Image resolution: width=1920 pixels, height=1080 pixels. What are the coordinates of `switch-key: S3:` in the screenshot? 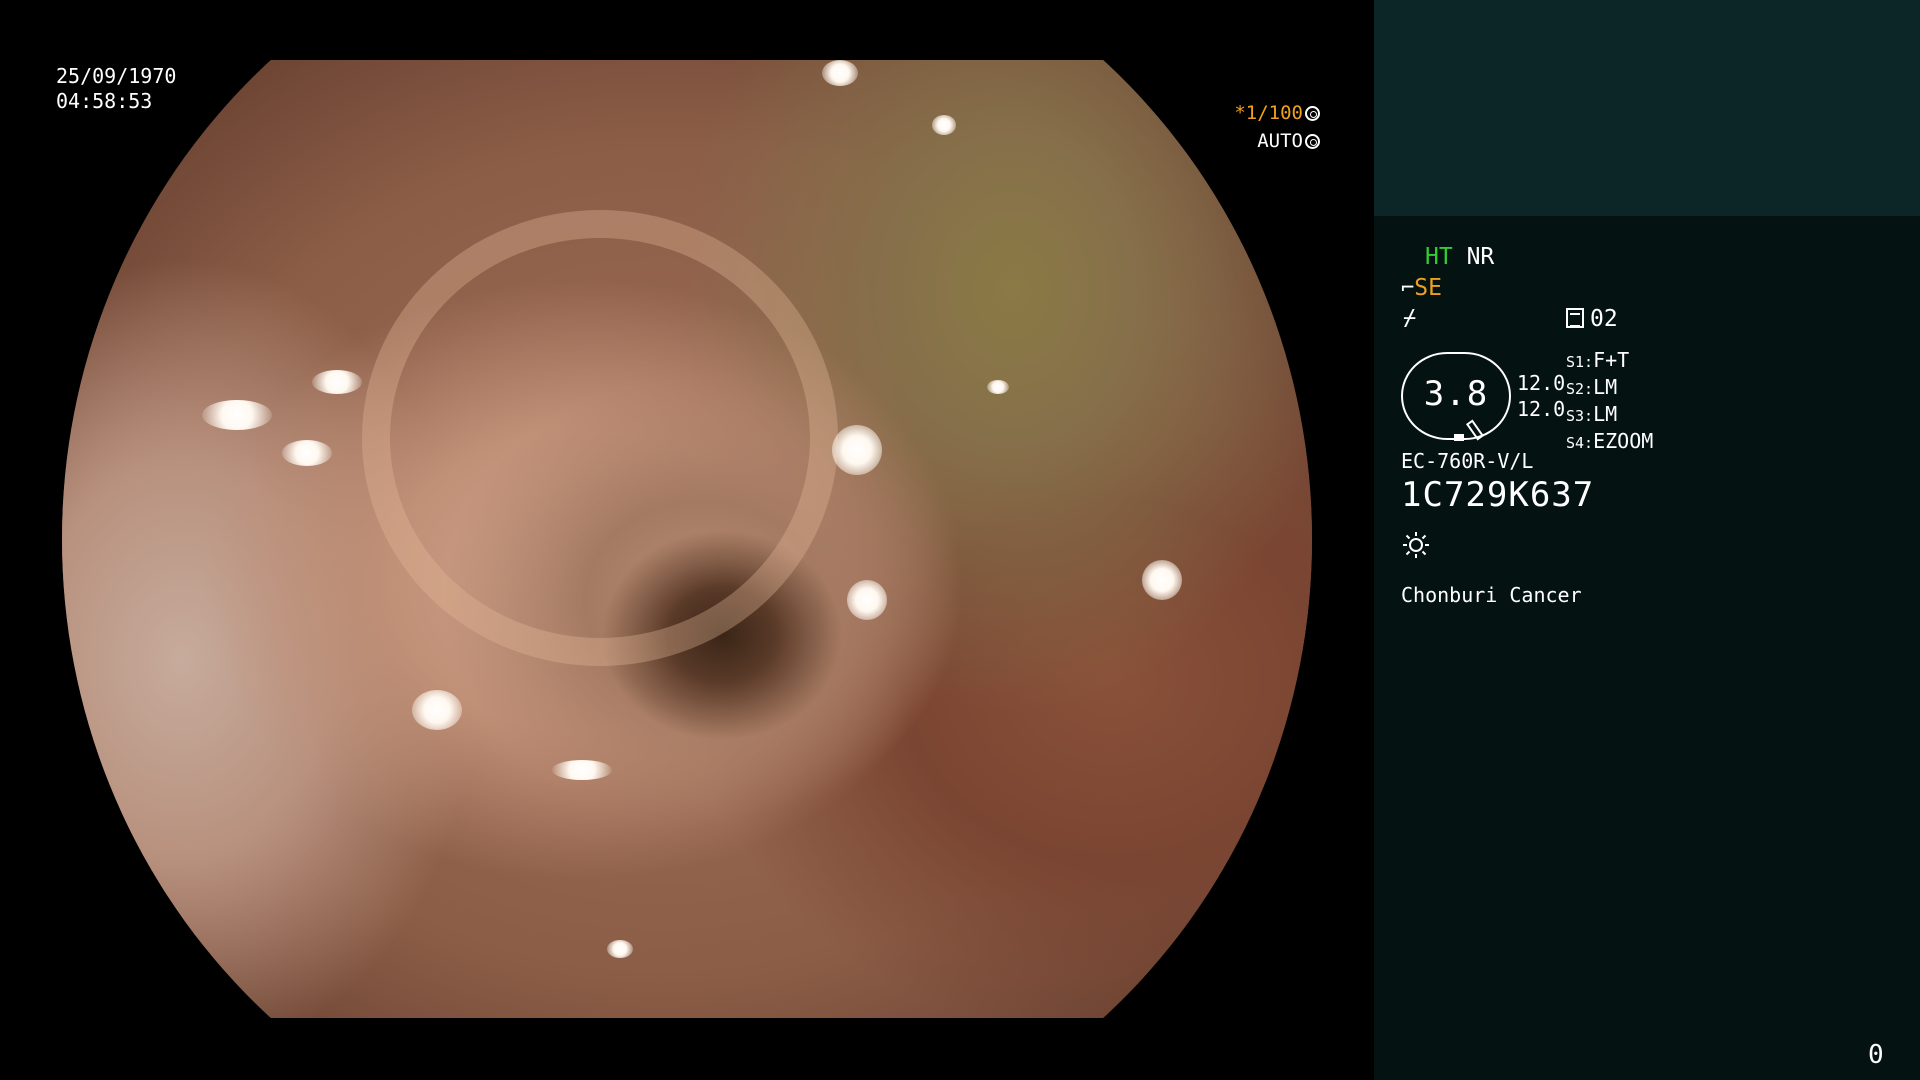 It's located at (1580, 416).